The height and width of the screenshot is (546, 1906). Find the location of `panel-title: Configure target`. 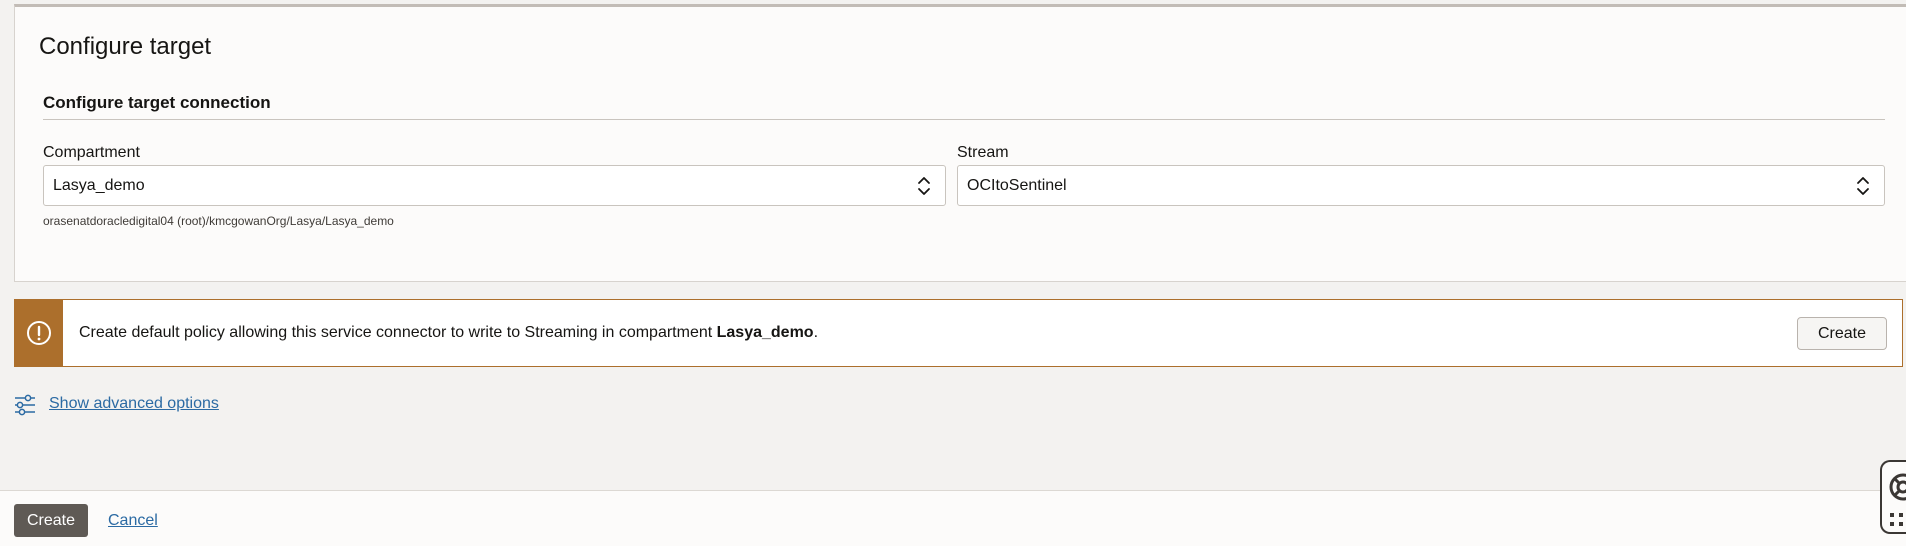

panel-title: Configure target is located at coordinates (125, 46).